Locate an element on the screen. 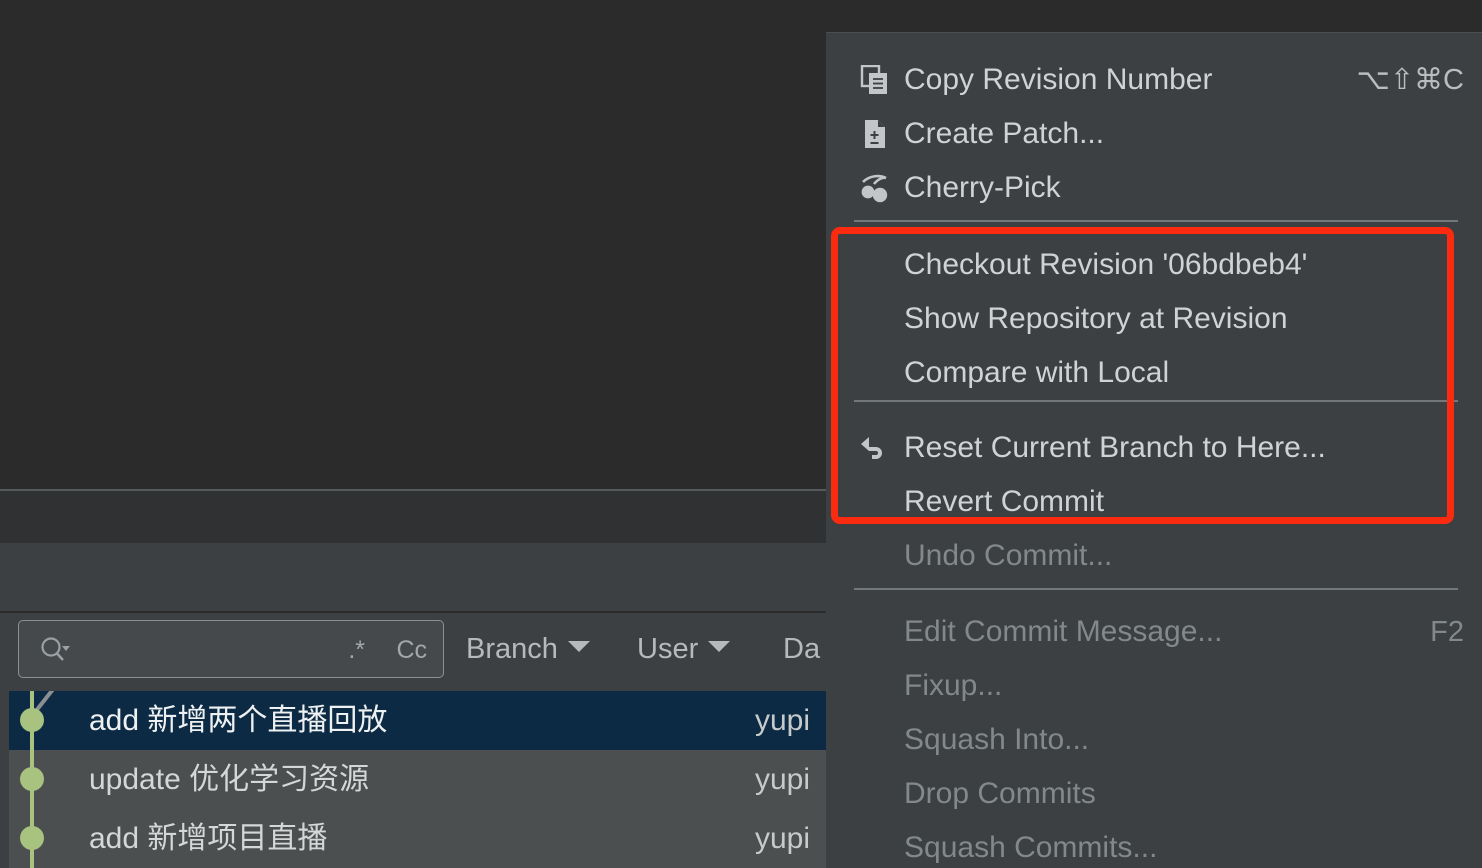 Image resolution: width=1482 pixels, height=868 pixels. search-field-container: .* Cc is located at coordinates (231, 649).